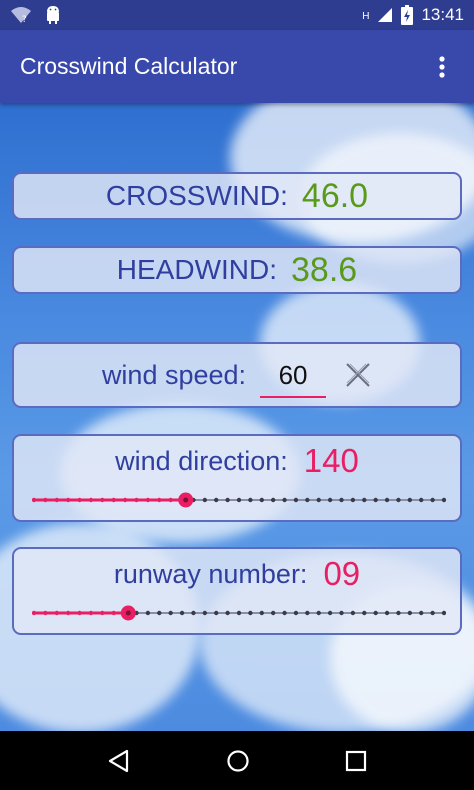  I want to click on home-circle-icon, so click(238, 761).